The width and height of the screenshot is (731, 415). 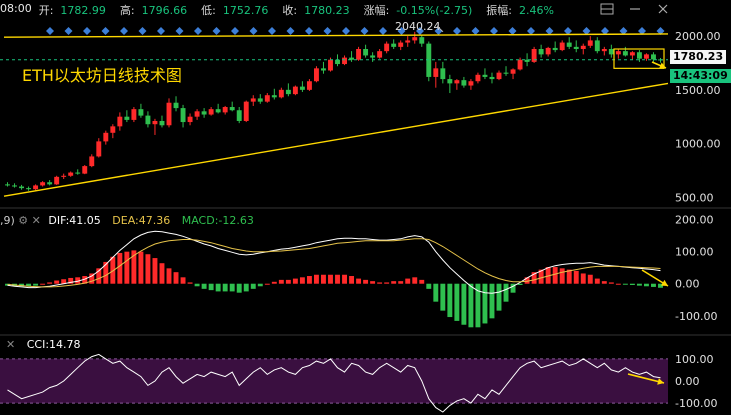 I want to click on dif-readout: DIF:41.05, so click(x=74, y=220).